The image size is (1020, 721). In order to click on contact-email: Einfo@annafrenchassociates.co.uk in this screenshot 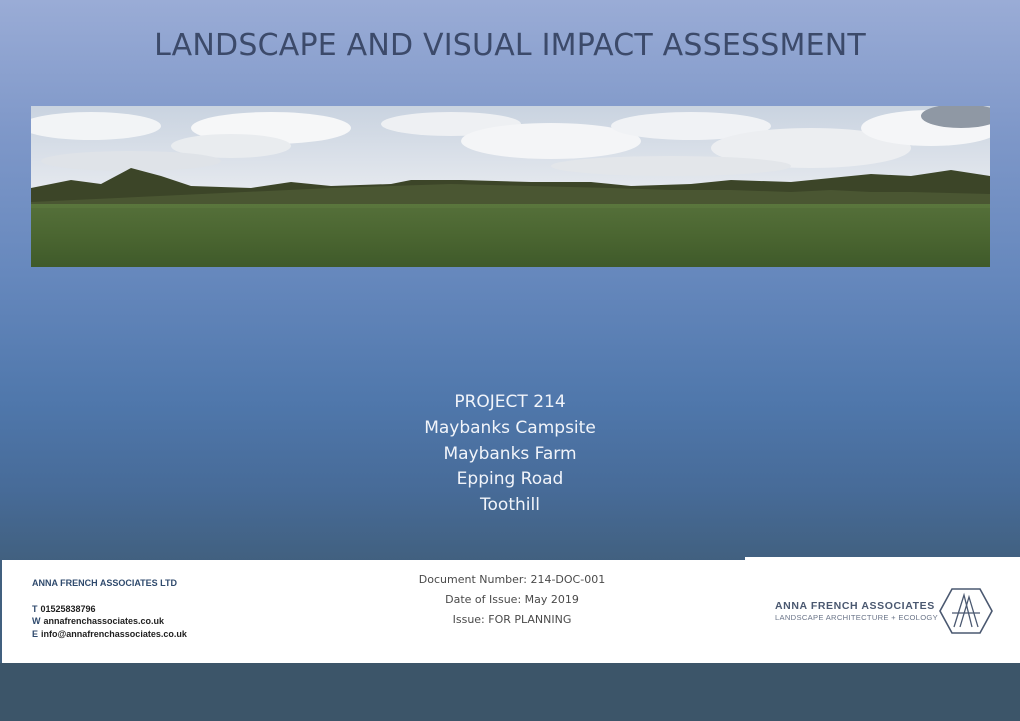, I will do `click(109, 634)`.